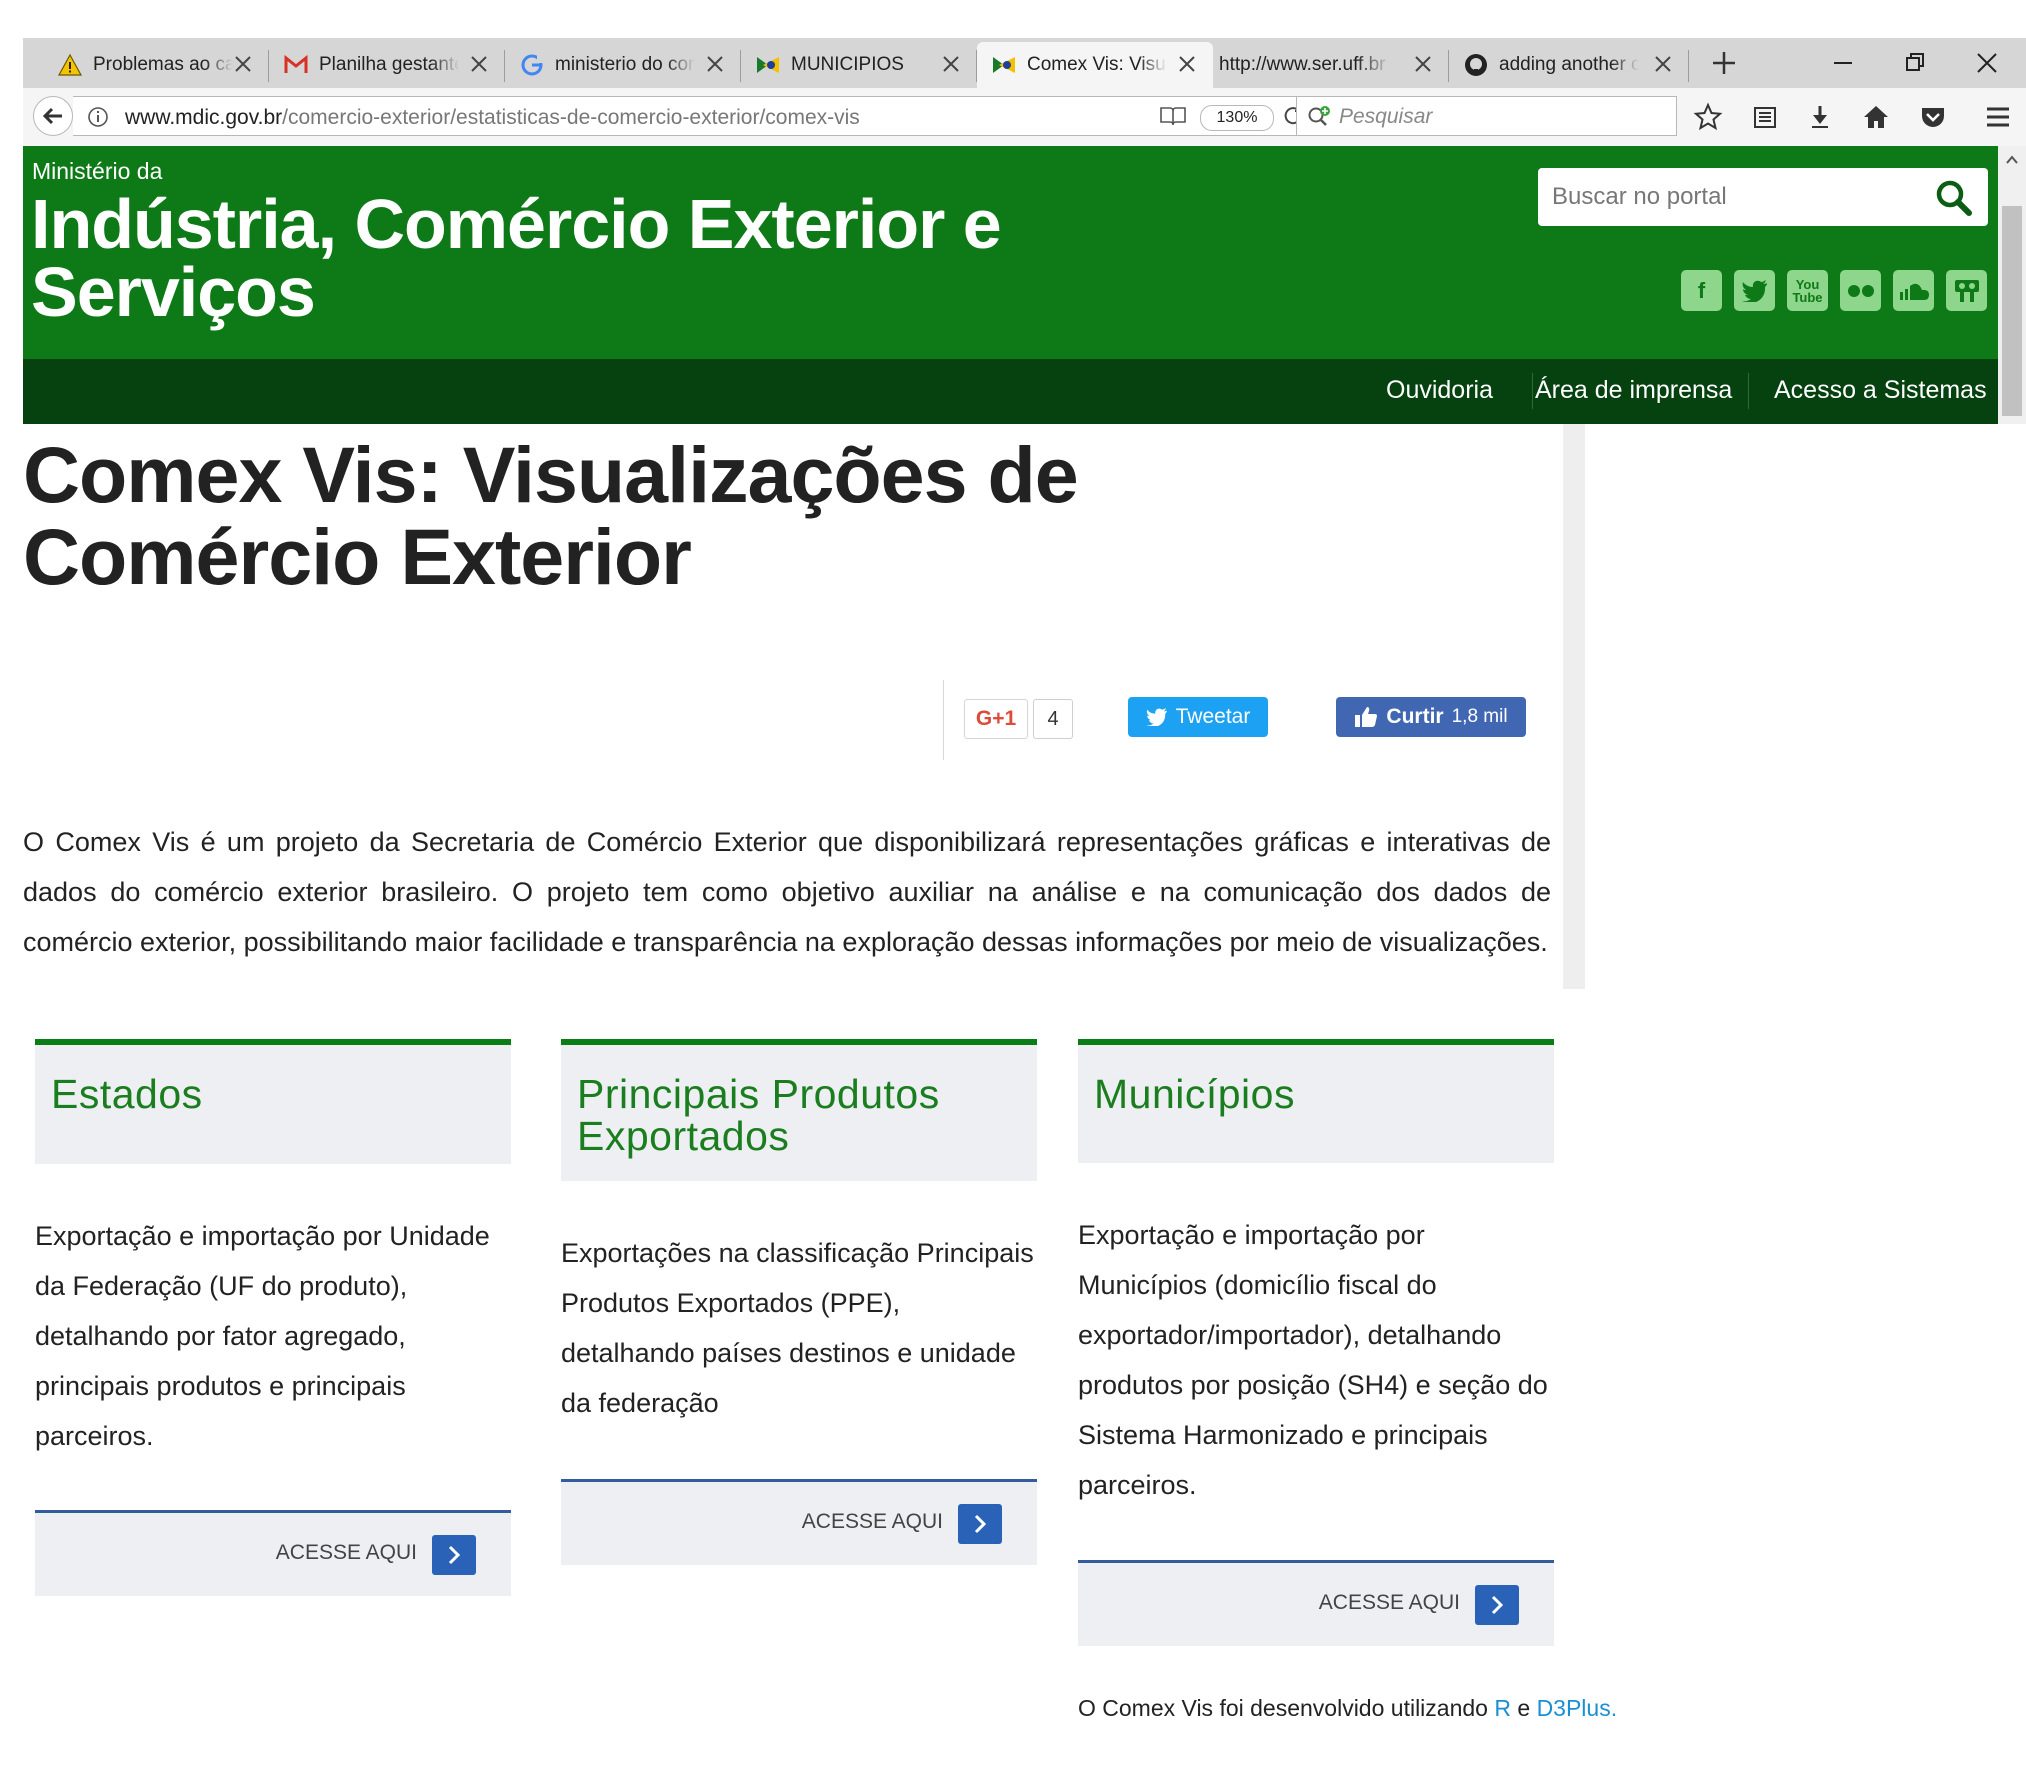 Image resolution: width=2026 pixels, height=1766 pixels. I want to click on like-count: 1,8 mil, so click(1479, 716).